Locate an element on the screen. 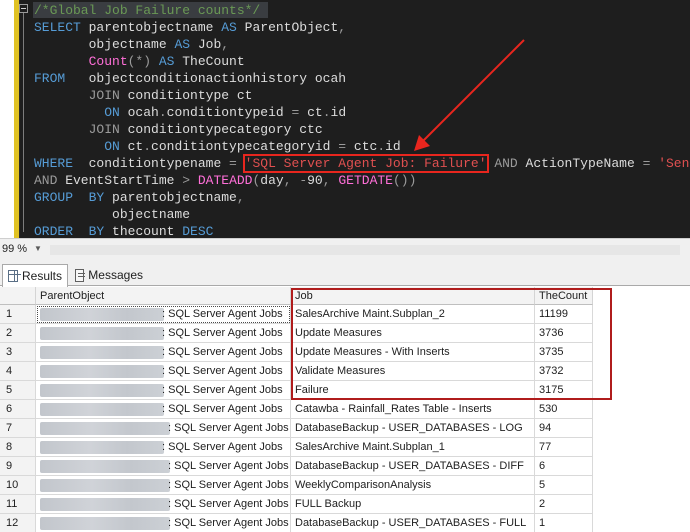 The width and height of the screenshot is (690, 532). code-line: ON ocah.conditiontypeid = ct.id is located at coordinates (190, 112).